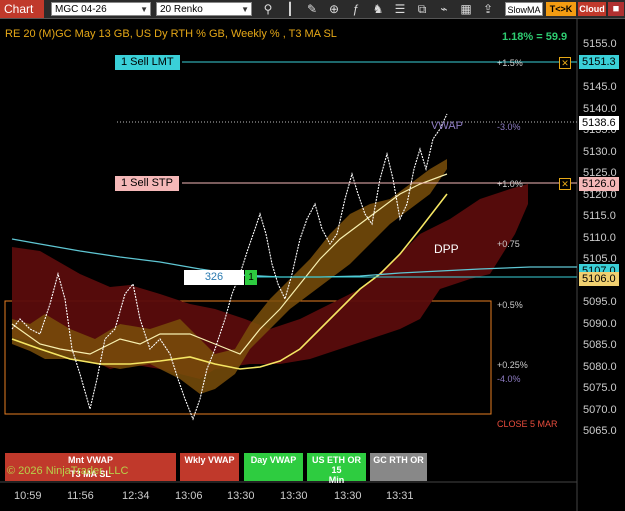 The width and height of the screenshot is (625, 511). Describe the element at coordinates (398, 460) in the screenshot. I see `gc-rth-or-label: GC RTH OR` at that location.